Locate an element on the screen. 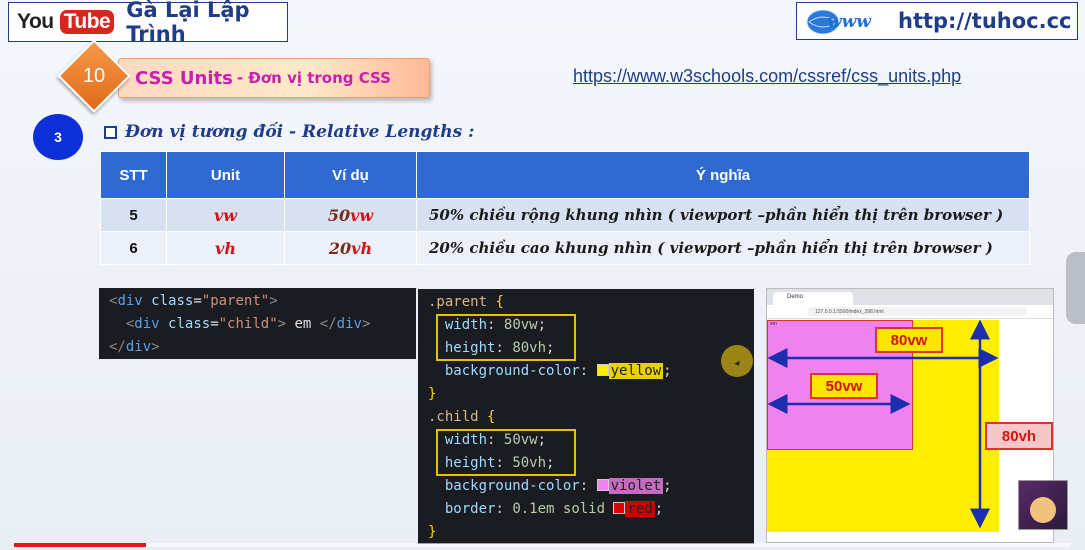  cell-example: 20vh is located at coordinates (350, 248).